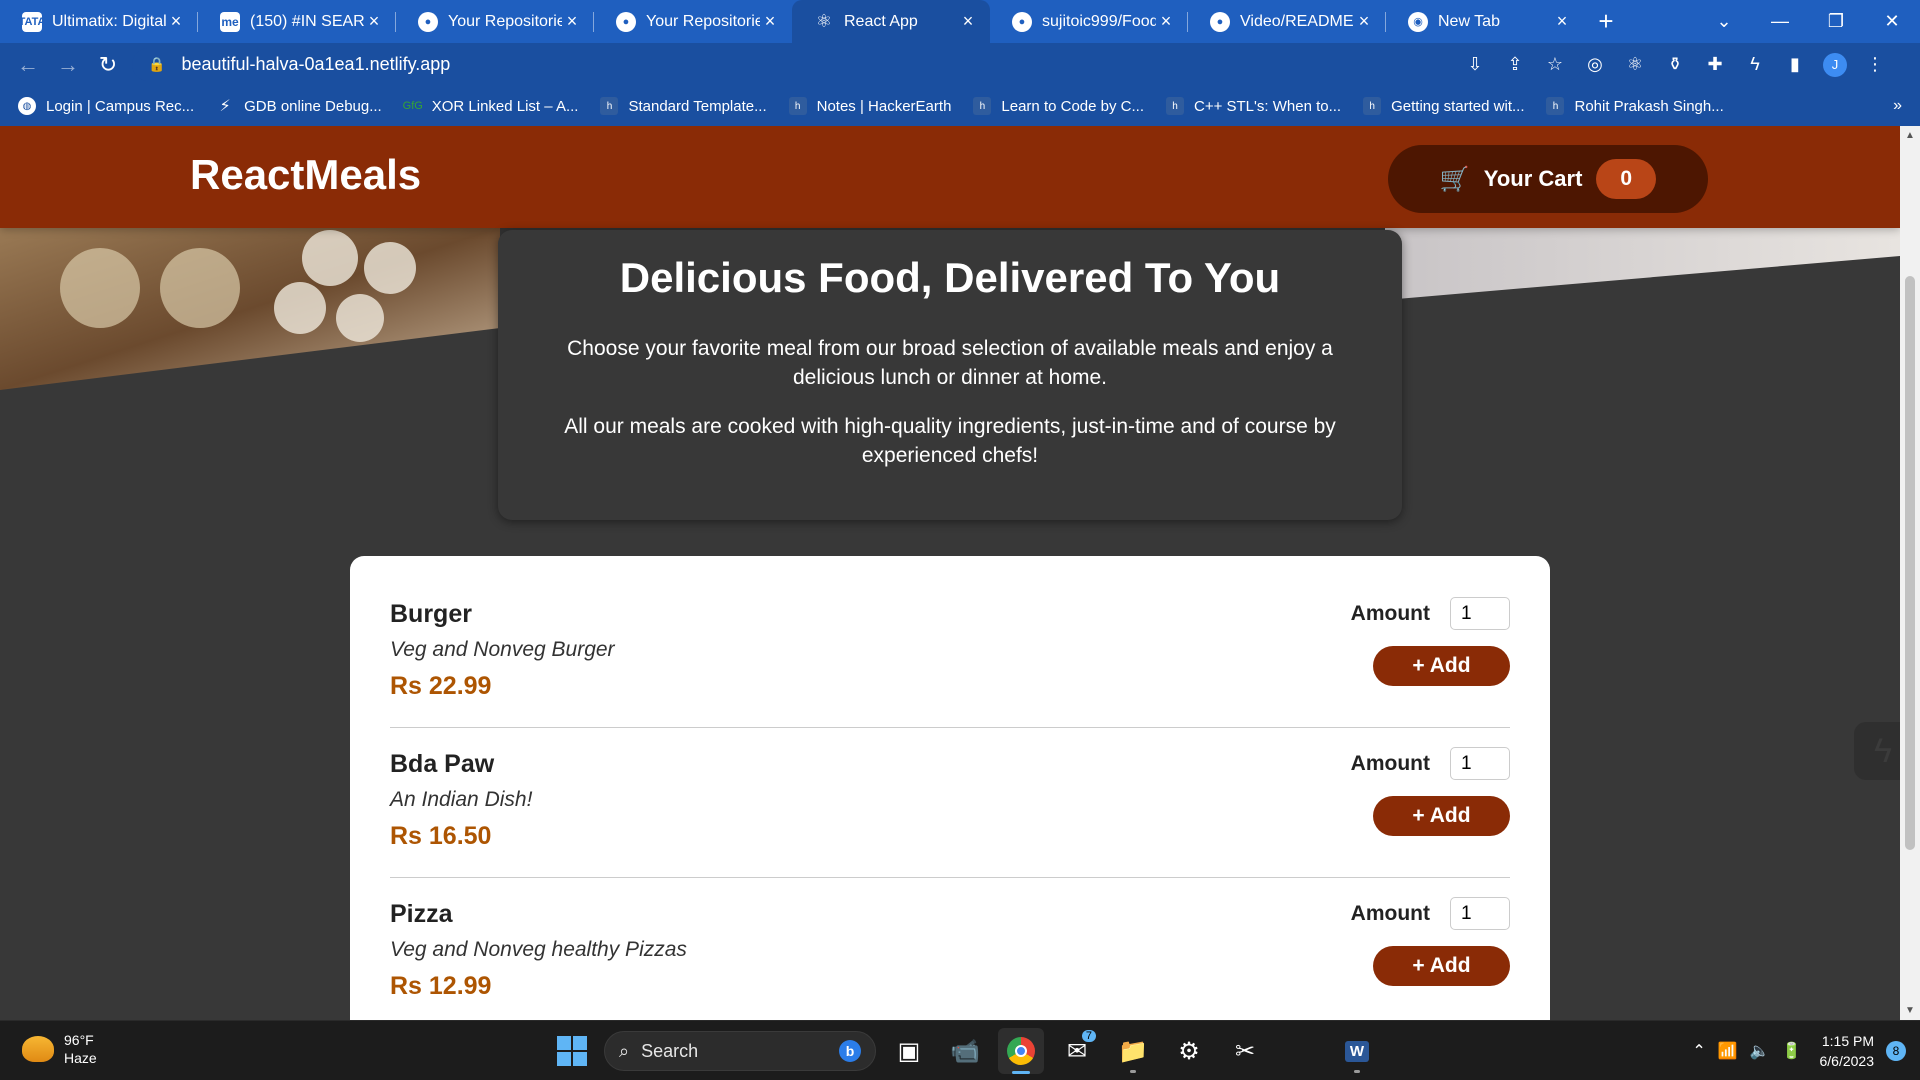 The height and width of the screenshot is (1080, 1920). I want to click on notification-badge: 8, so click(1896, 1051).